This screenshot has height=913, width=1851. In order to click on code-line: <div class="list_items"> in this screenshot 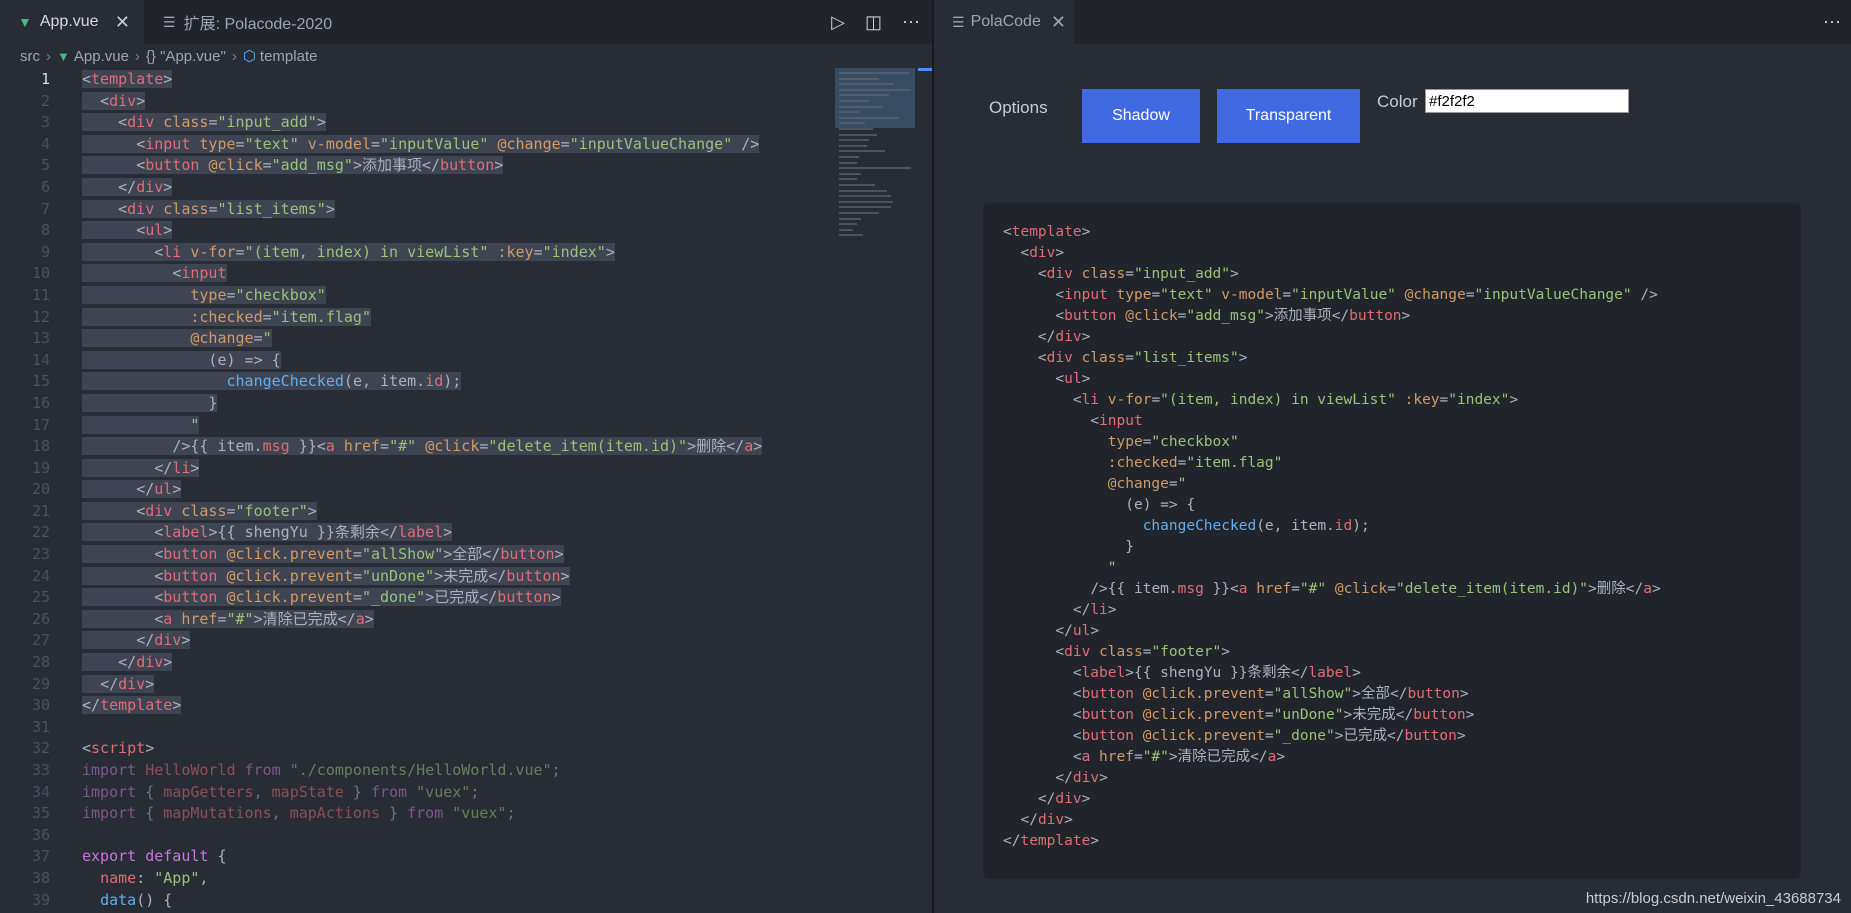, I will do `click(442, 210)`.